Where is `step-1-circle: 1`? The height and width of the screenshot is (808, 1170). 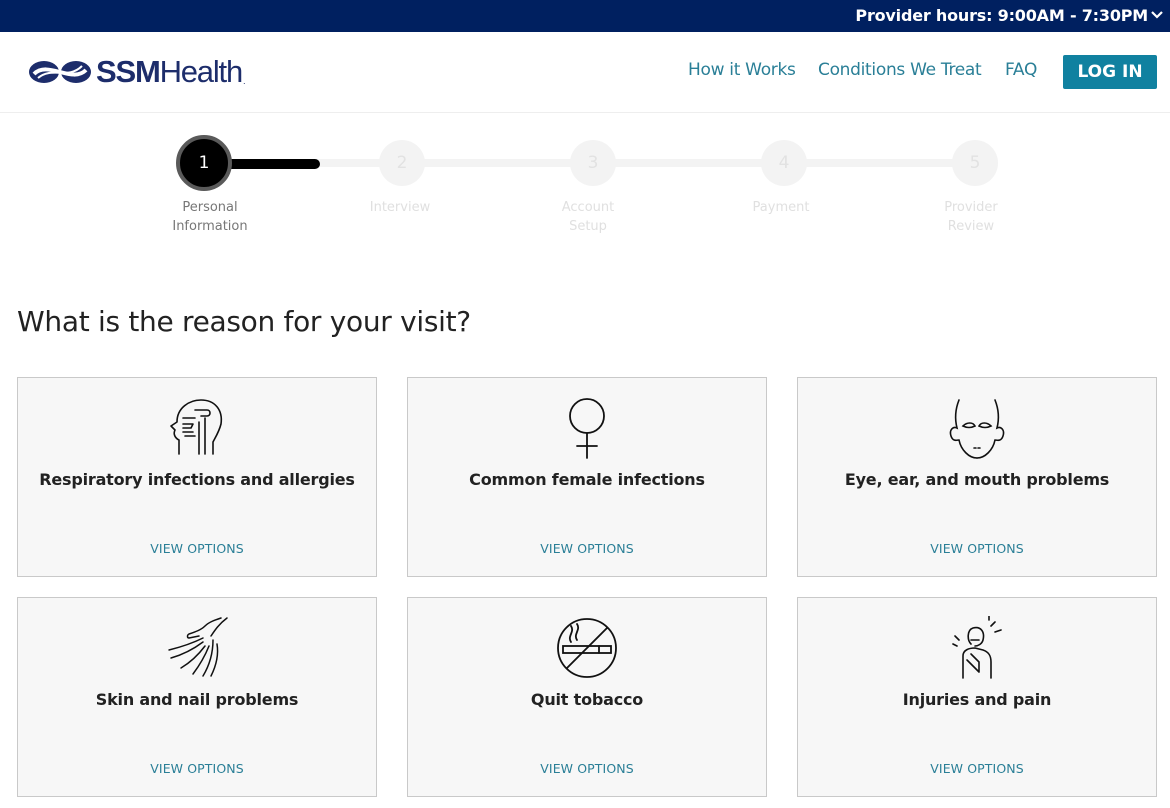
step-1-circle: 1 is located at coordinates (204, 163).